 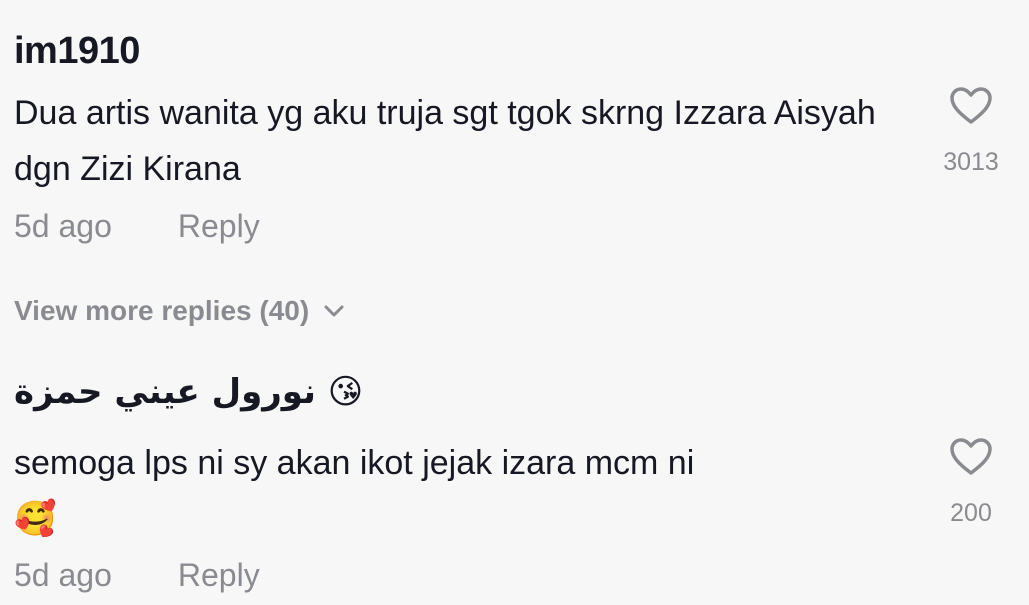 I want to click on view-more-replies-button: View more replies (40), so click(x=179, y=311).